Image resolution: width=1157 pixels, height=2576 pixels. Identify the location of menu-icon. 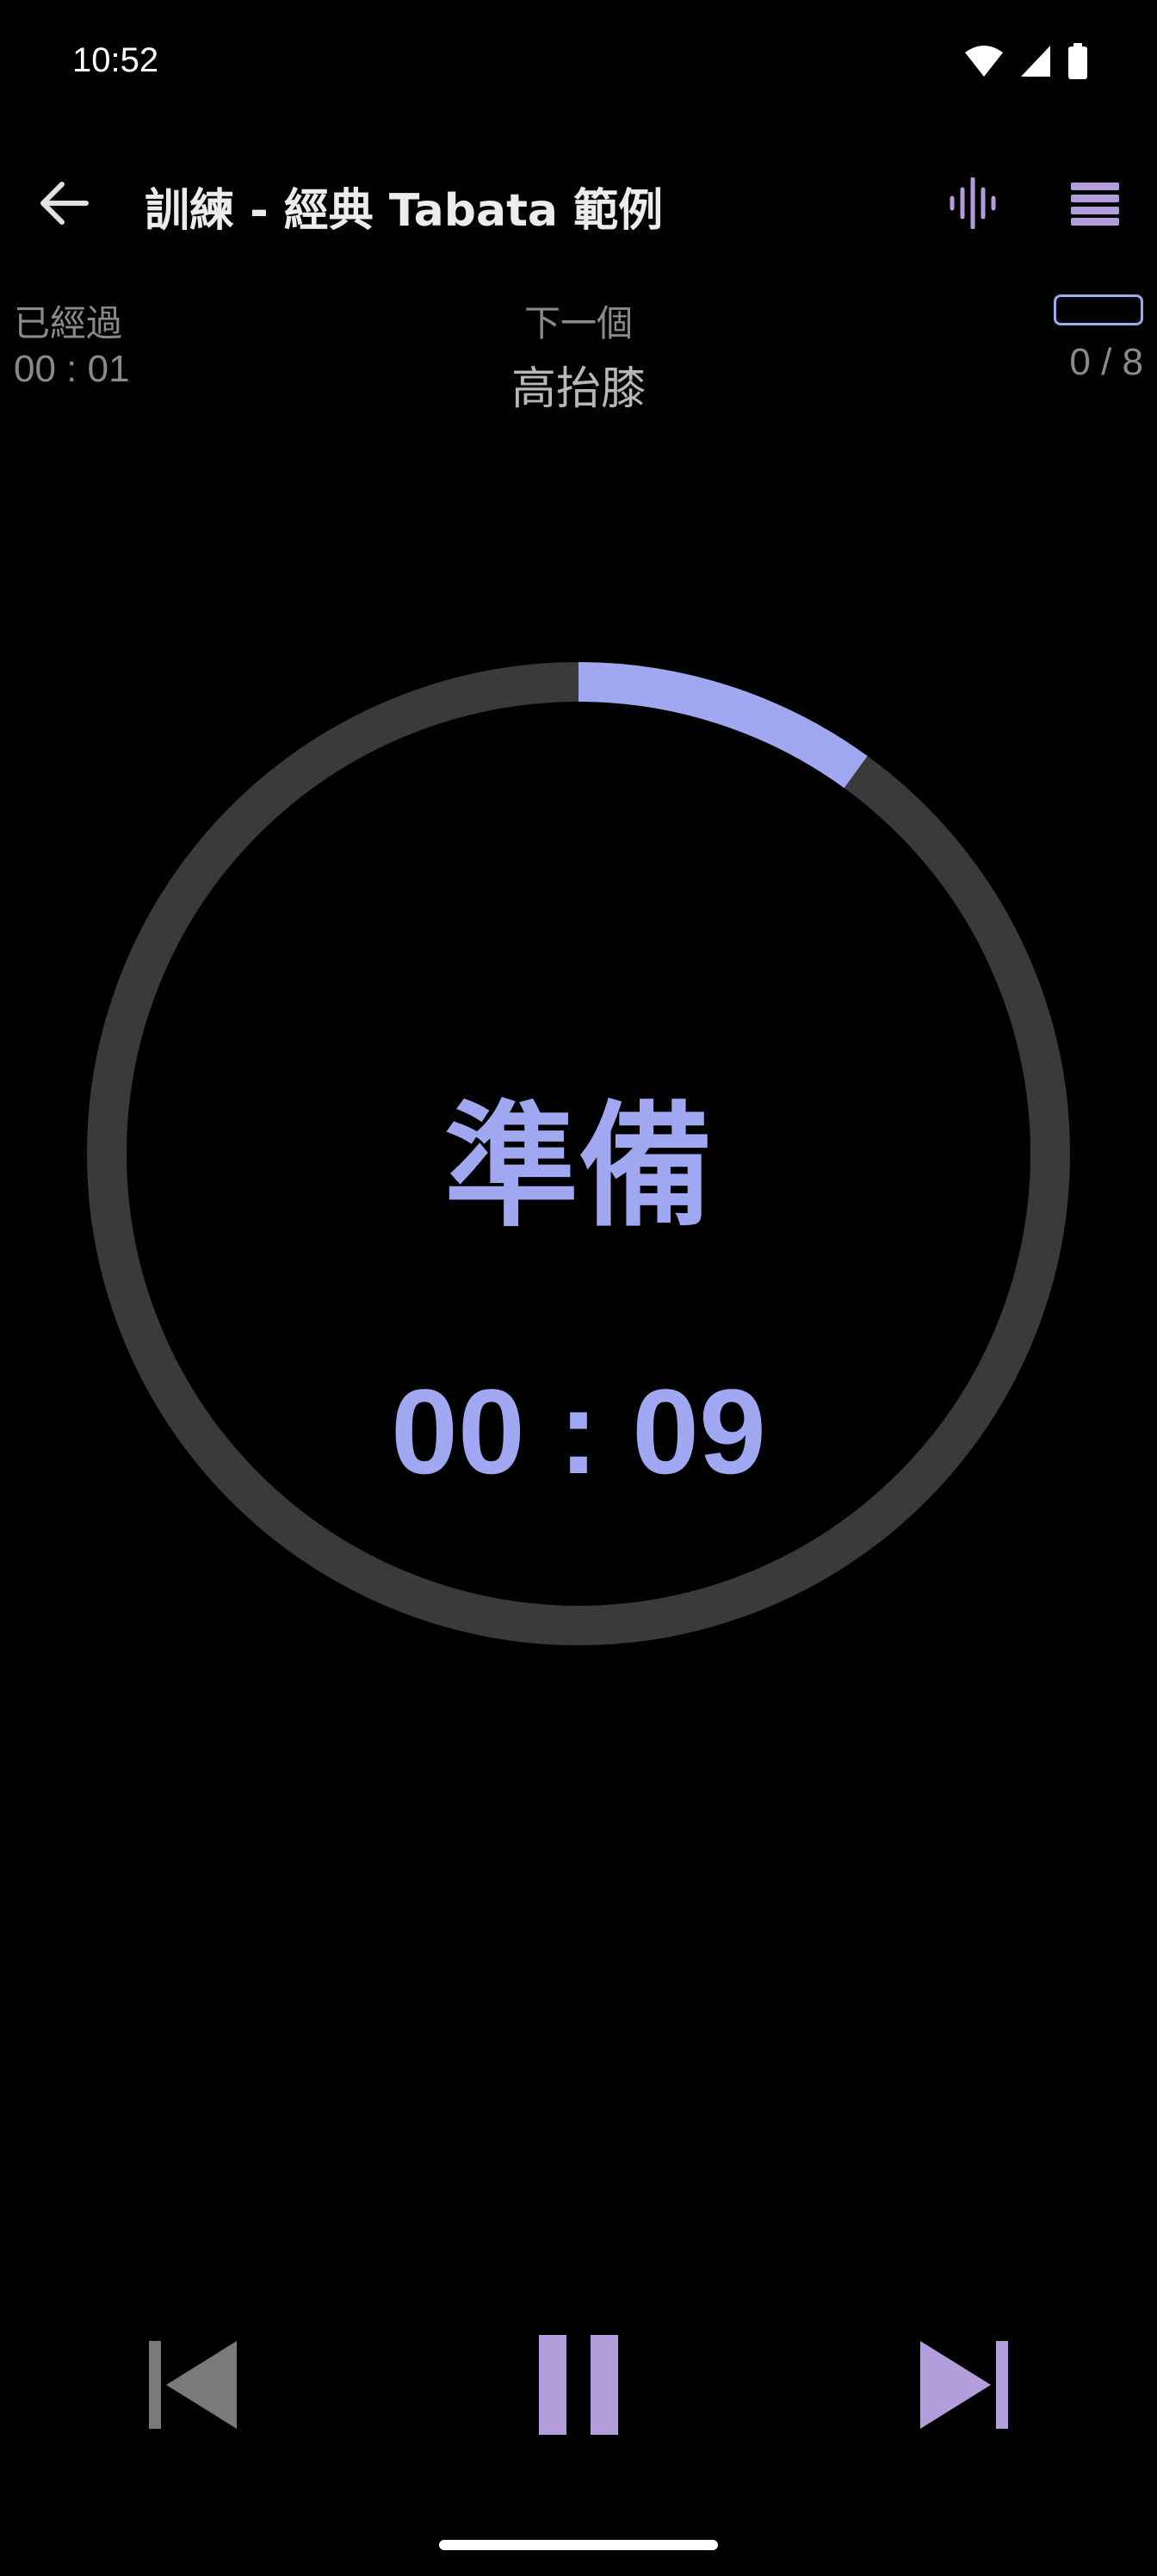
(1095, 204).